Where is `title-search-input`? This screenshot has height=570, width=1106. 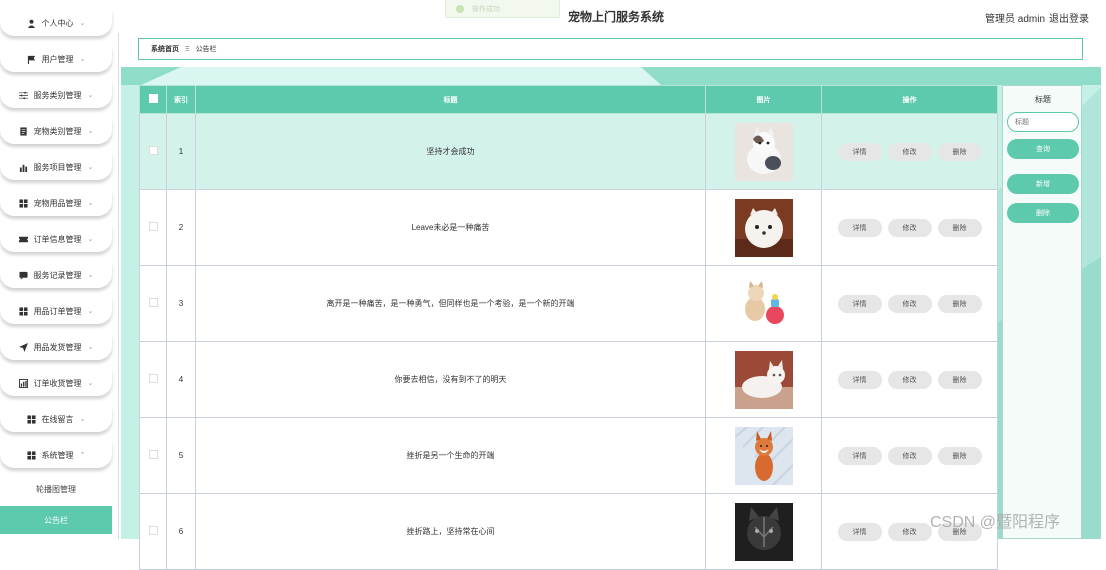 title-search-input is located at coordinates (1043, 122).